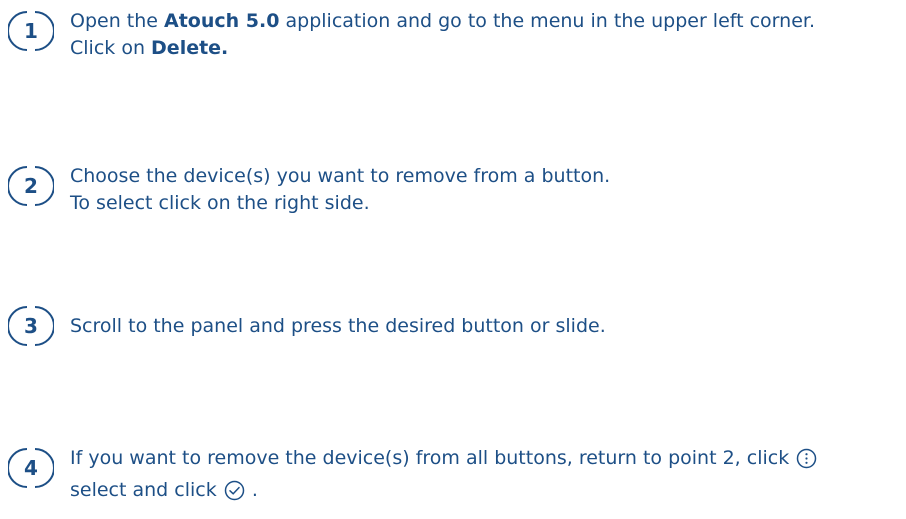 The width and height of the screenshot is (906, 519). What do you see at coordinates (442, 48) in the screenshot?
I see `step-1-line-2: Click on Delete.` at bounding box center [442, 48].